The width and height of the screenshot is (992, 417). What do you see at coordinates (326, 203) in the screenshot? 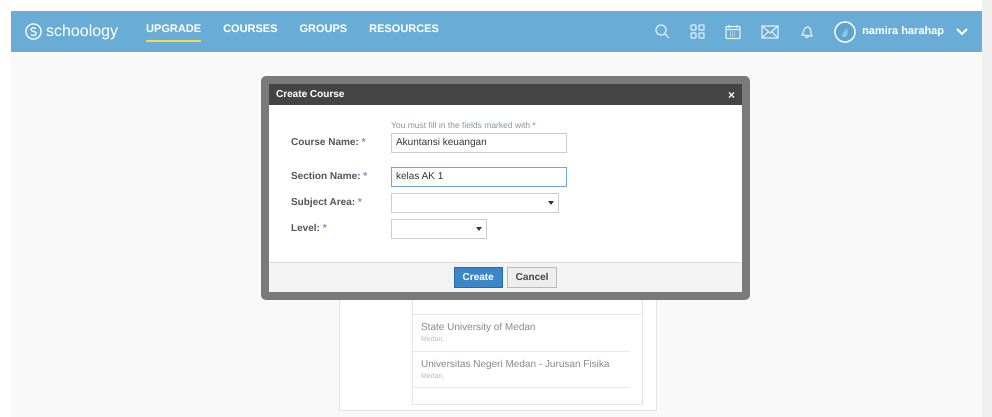
I see `field-label: Subject Area: *` at bounding box center [326, 203].